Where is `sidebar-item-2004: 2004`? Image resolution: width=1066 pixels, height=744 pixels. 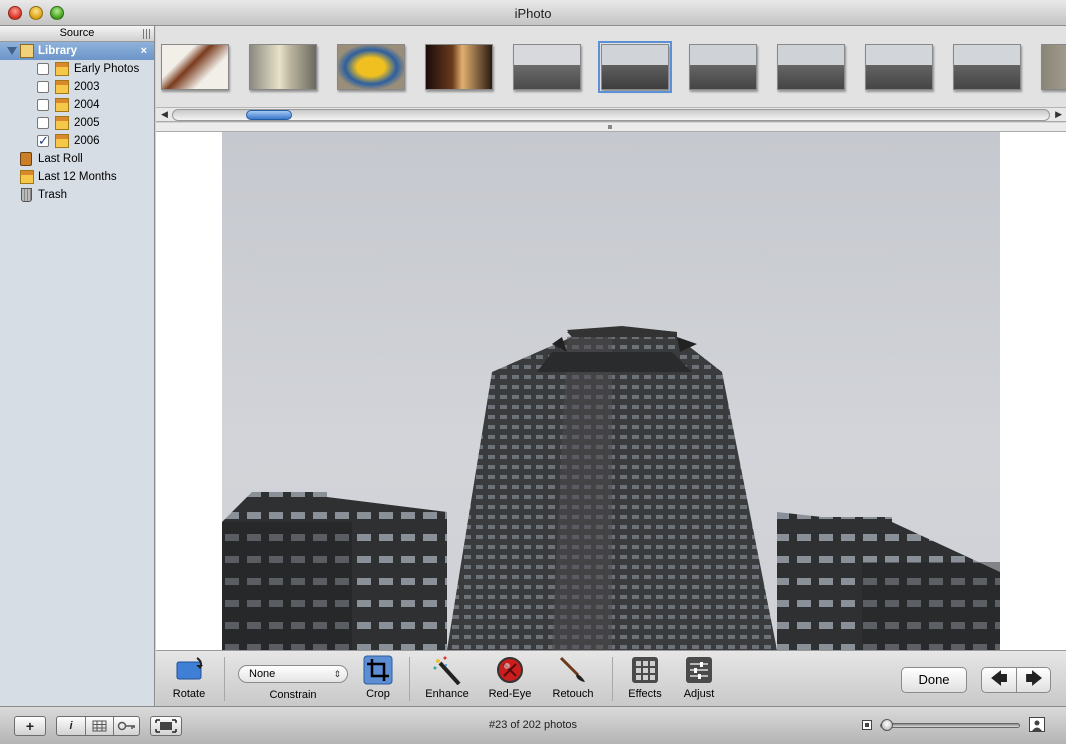 sidebar-item-2004: 2004 is located at coordinates (77, 105).